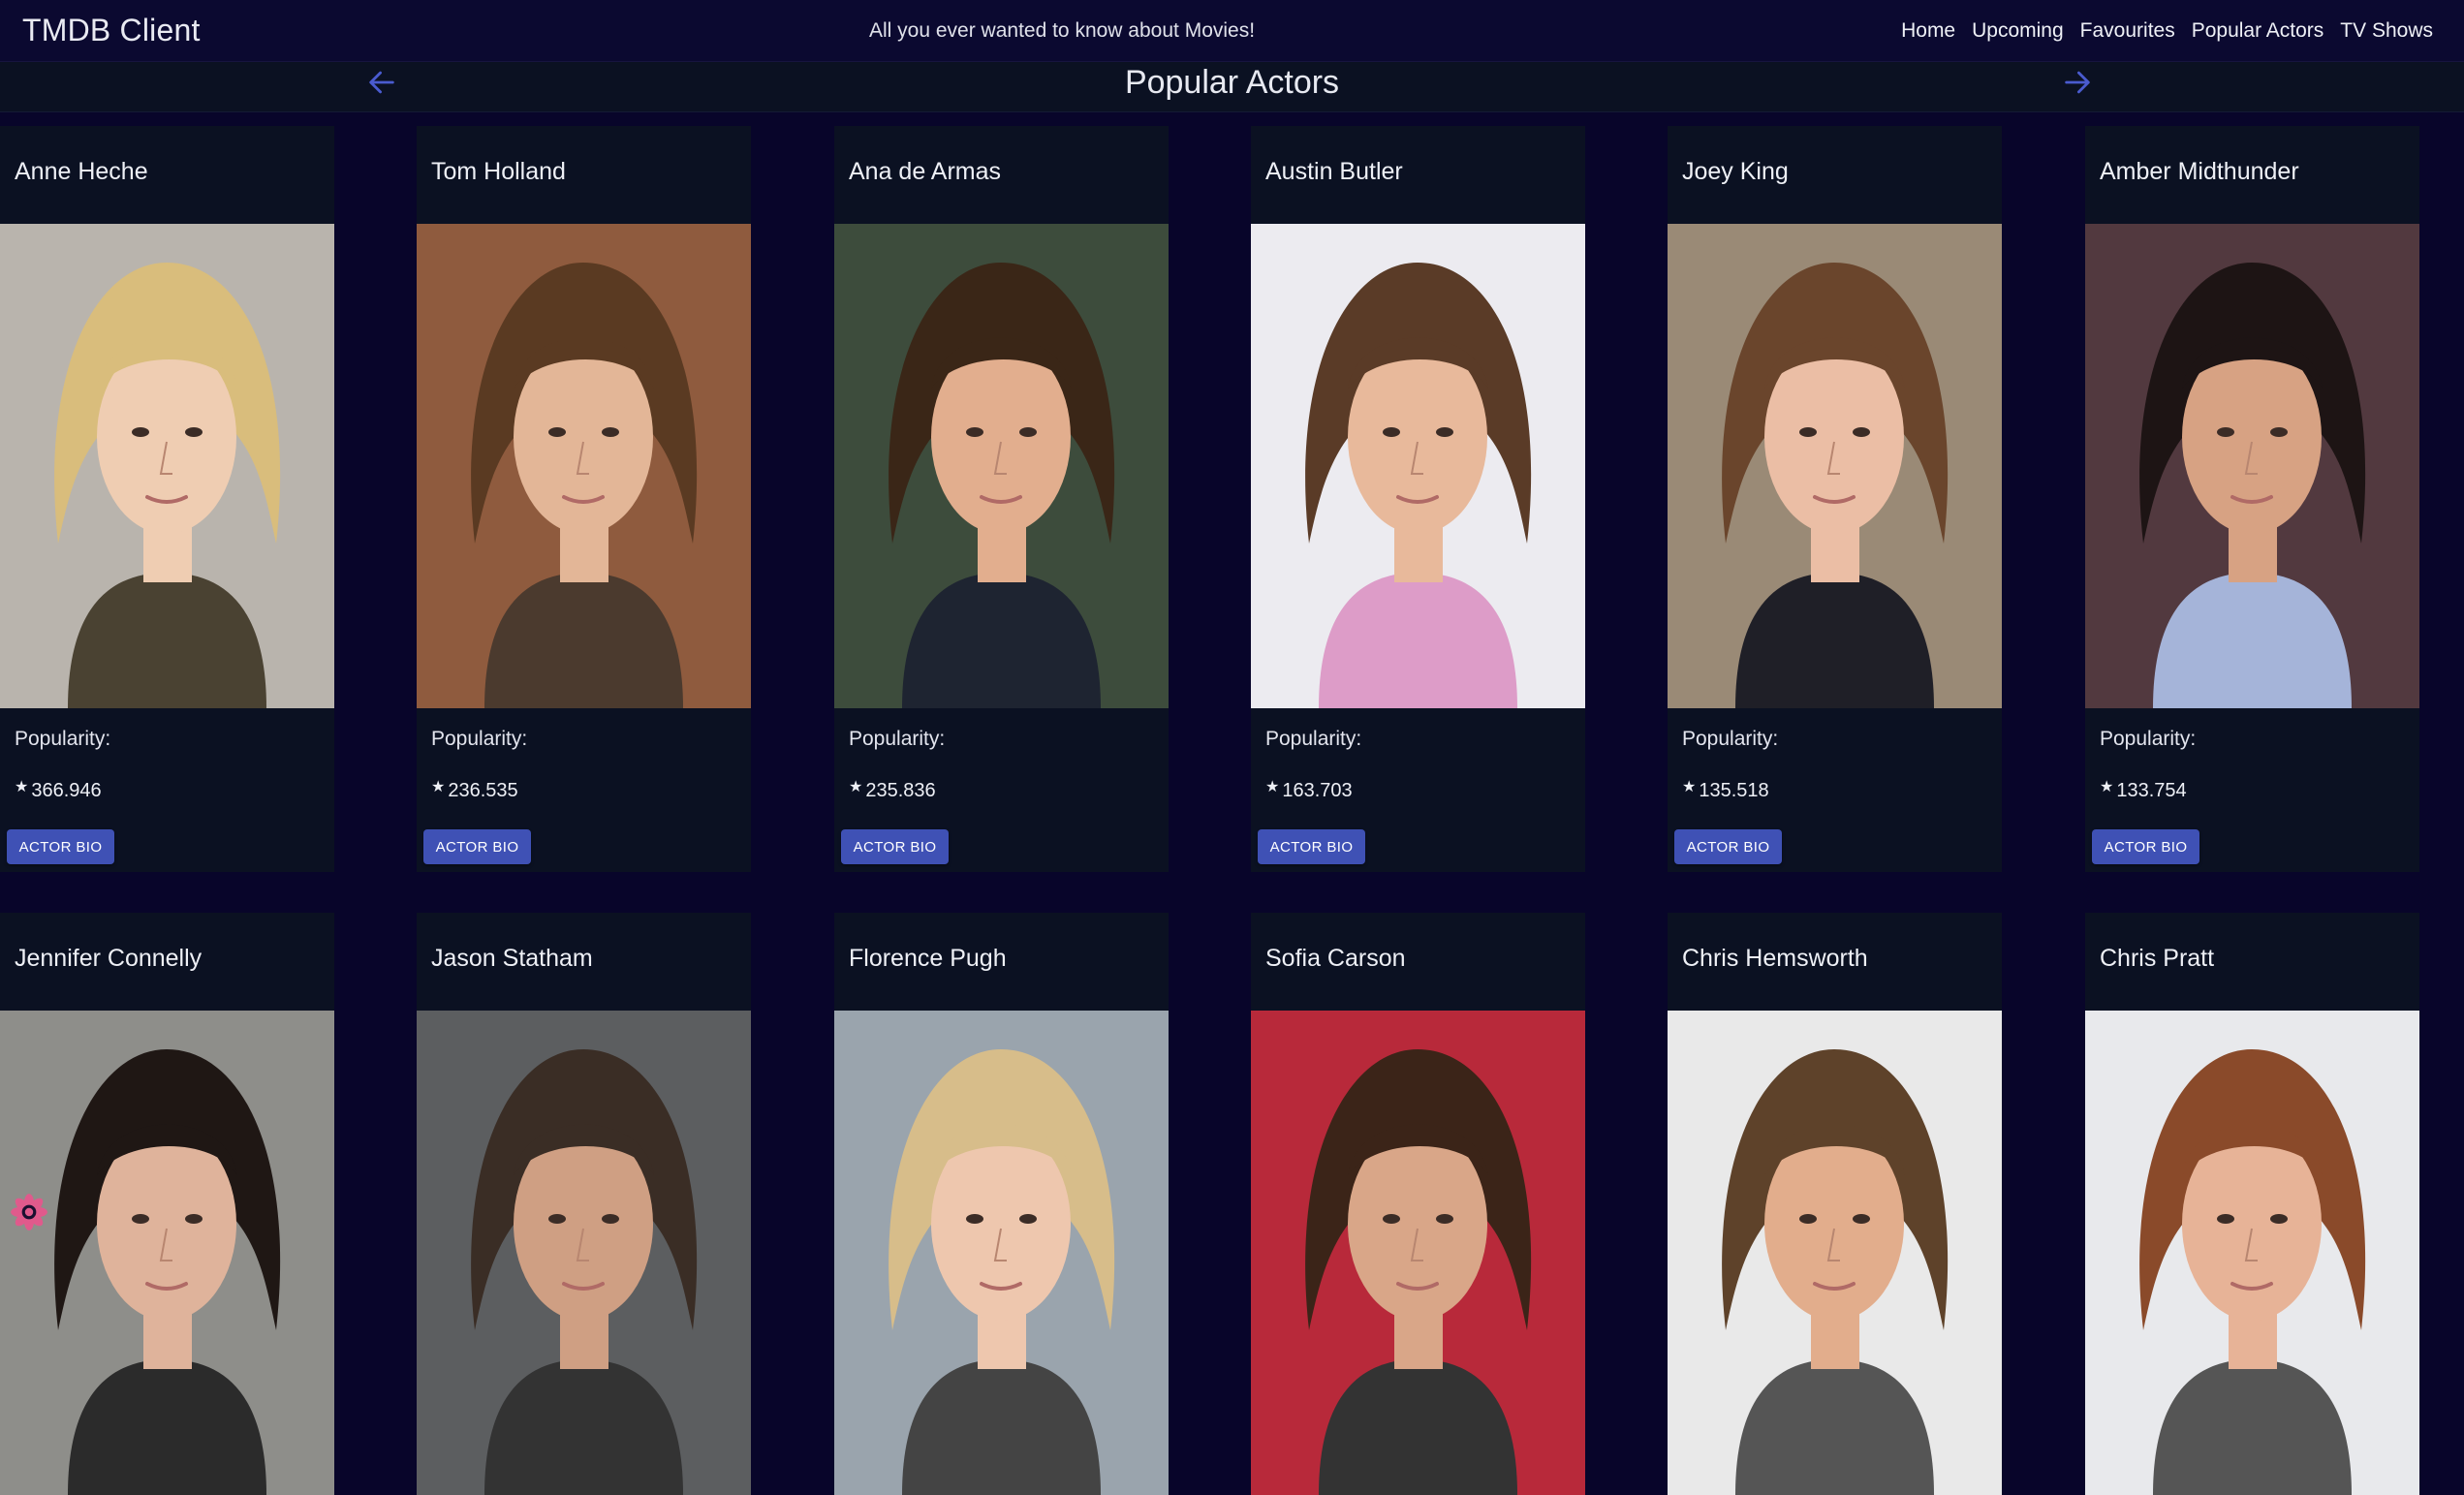  What do you see at coordinates (1001, 962) in the screenshot?
I see `actor-name: Florence Pugh` at bounding box center [1001, 962].